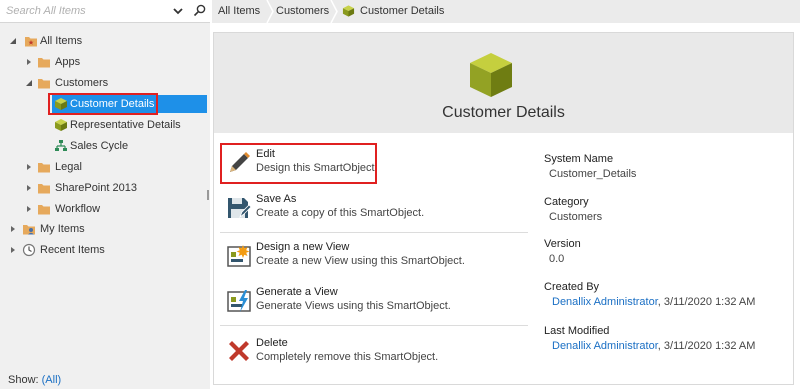 The height and width of the screenshot is (389, 800). I want to click on property-system-name: System Name Customer_Details, so click(590, 166).